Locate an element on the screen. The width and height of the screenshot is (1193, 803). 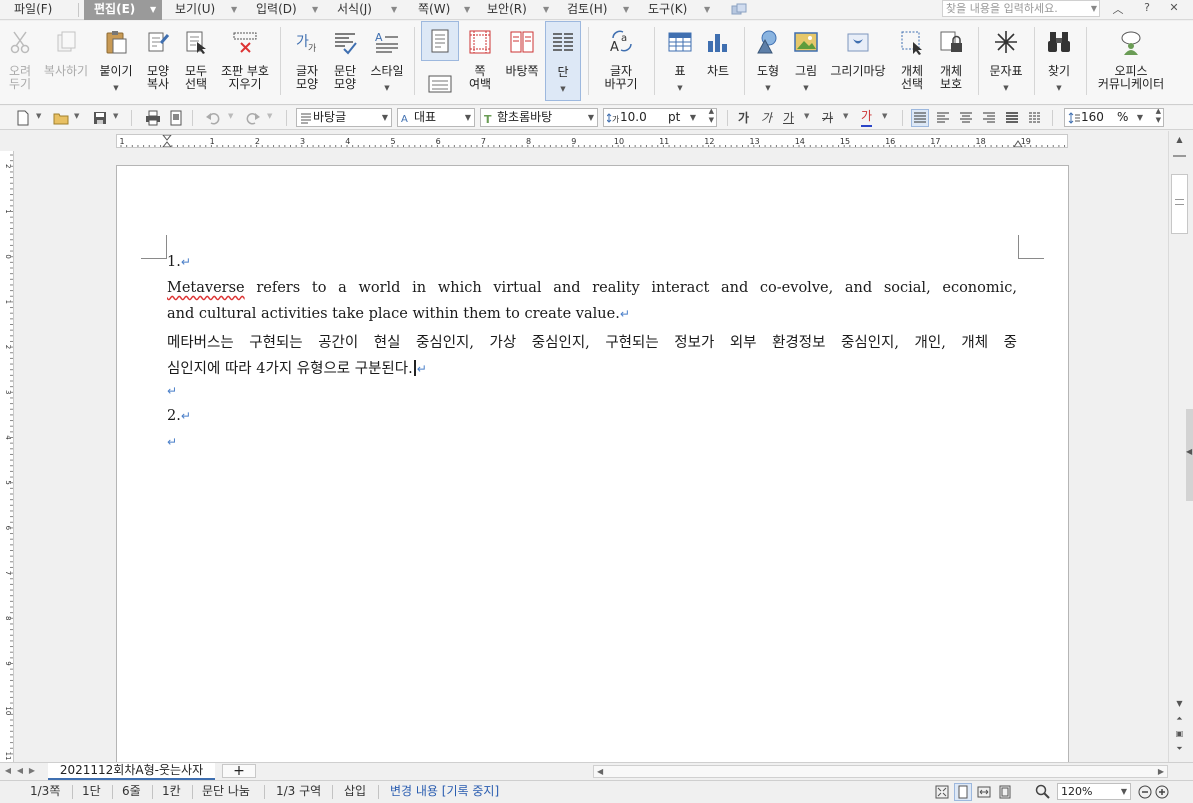
scroll-up-icon: ▲ is located at coordinates (1179, 140).